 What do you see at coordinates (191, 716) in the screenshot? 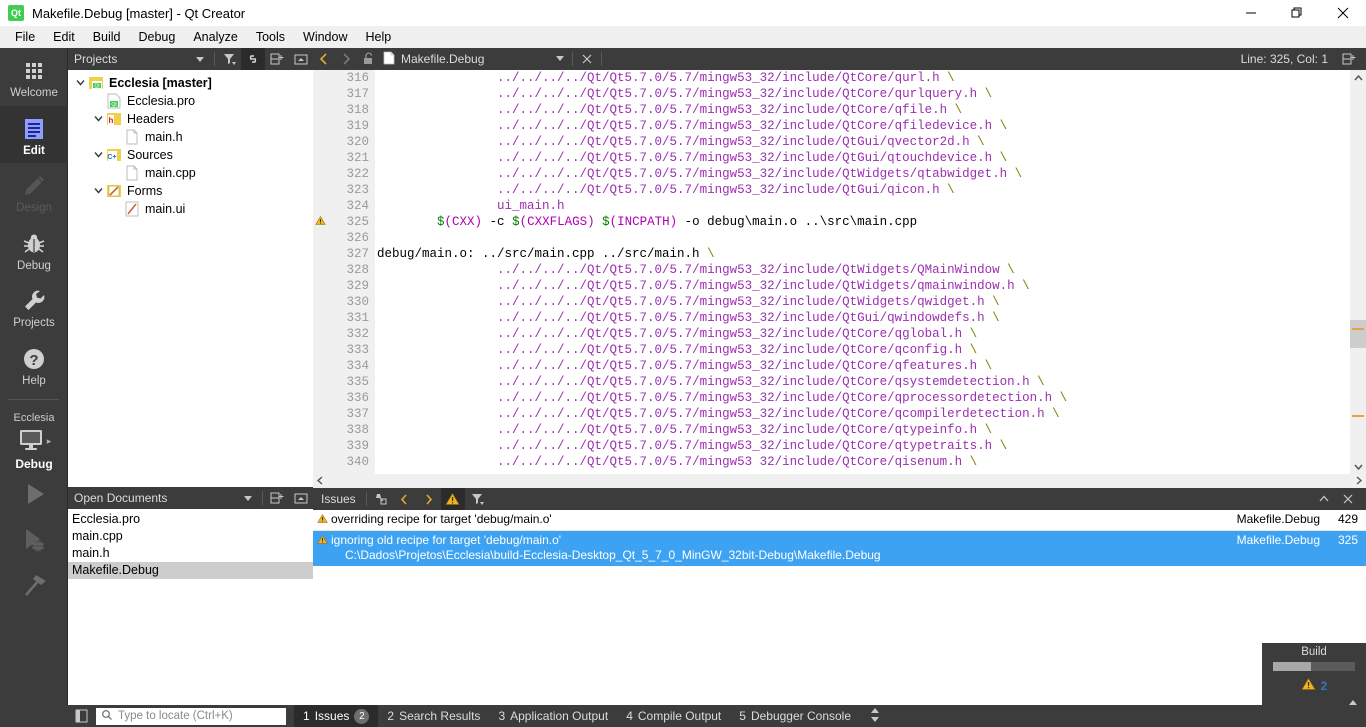
I see `locator-input: Type to locate (Ctrl+K)` at bounding box center [191, 716].